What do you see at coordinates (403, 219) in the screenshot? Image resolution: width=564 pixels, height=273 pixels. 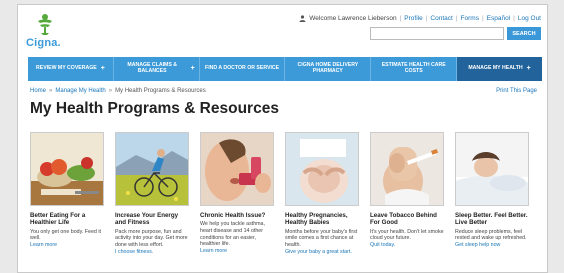 I see `card-title: Leave Tobacco Behind For Good` at bounding box center [403, 219].